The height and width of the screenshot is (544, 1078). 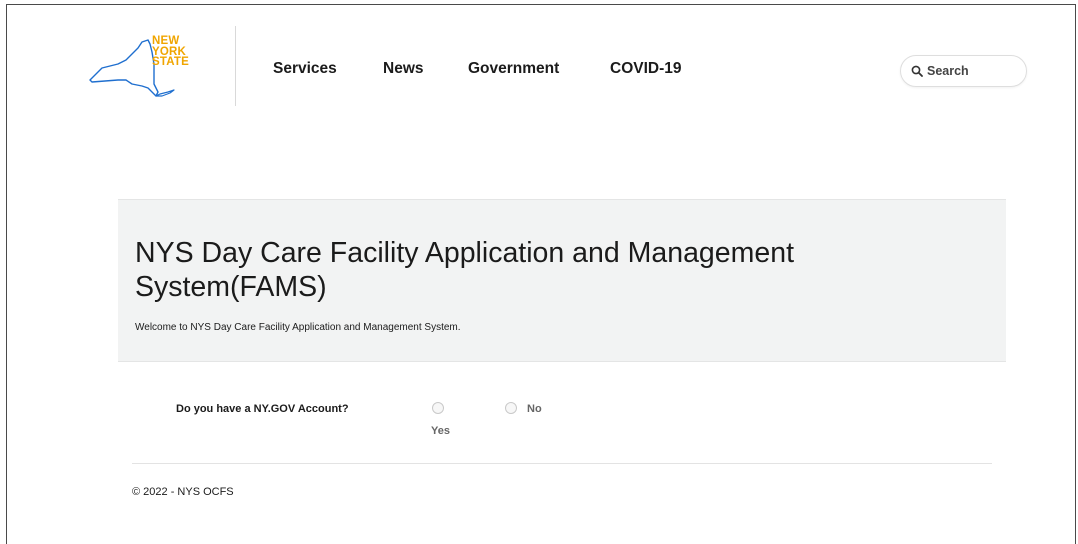 What do you see at coordinates (235, 66) in the screenshot?
I see `header-divider` at bounding box center [235, 66].